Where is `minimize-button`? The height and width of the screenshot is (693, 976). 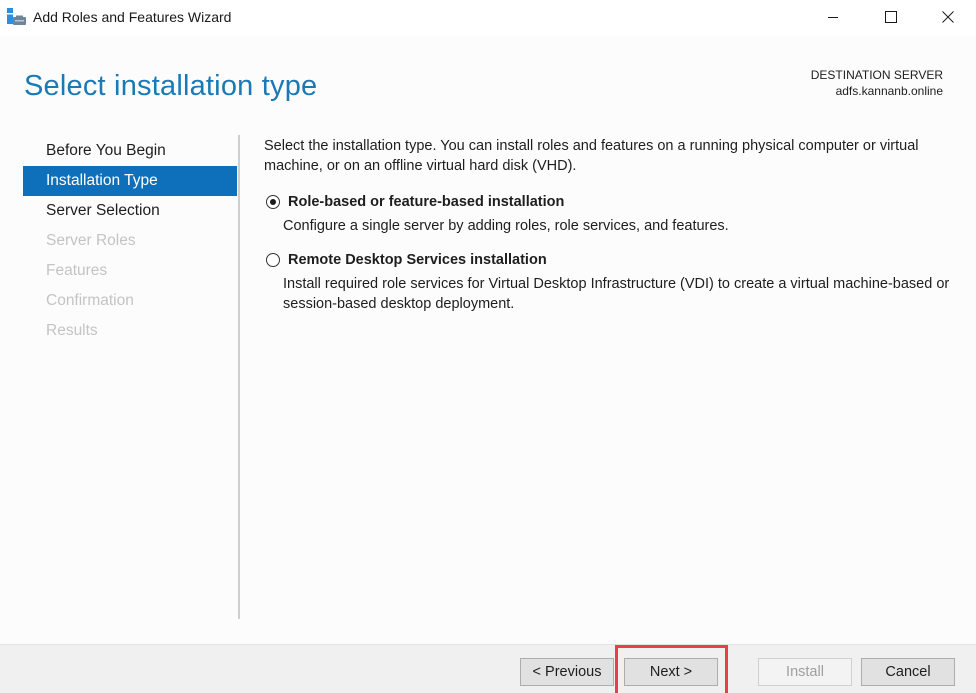
minimize-button is located at coordinates (833, 17).